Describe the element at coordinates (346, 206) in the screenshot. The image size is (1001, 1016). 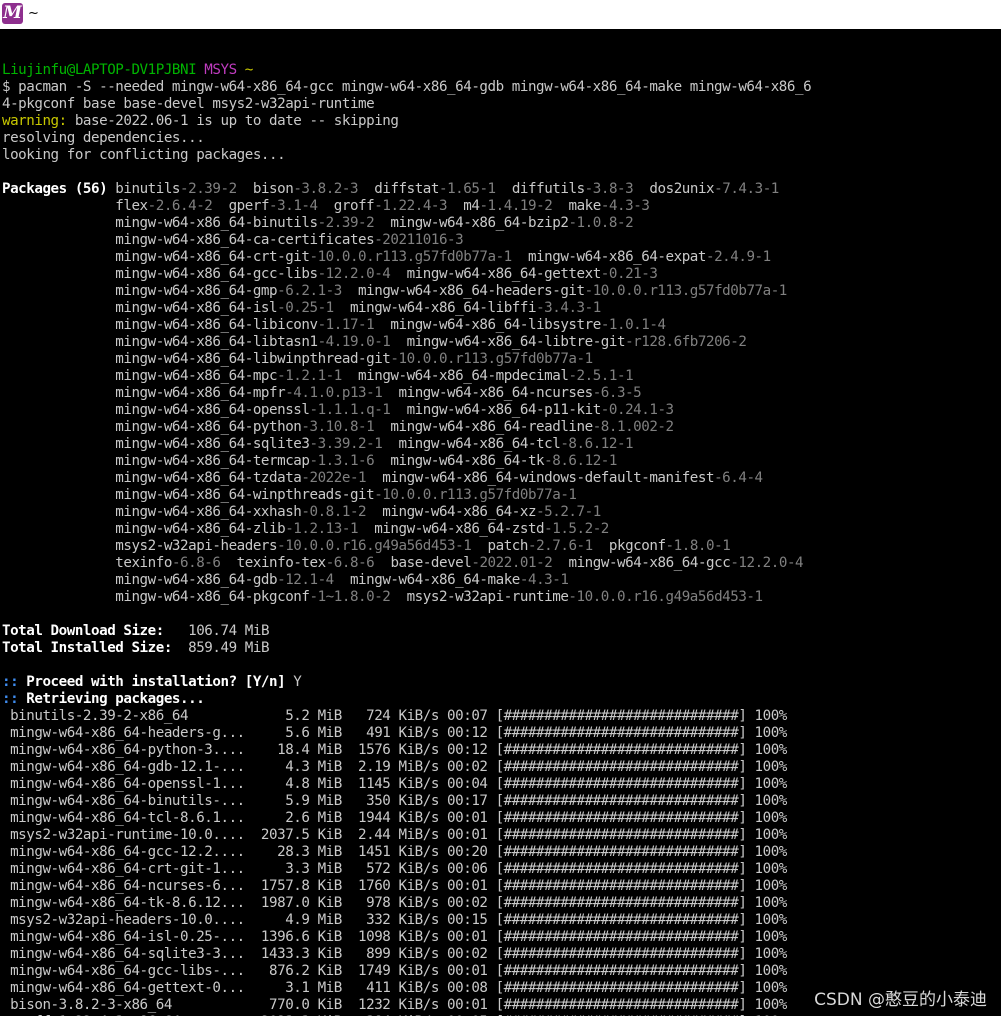
I see `terminal-text-segment: groff` at that location.